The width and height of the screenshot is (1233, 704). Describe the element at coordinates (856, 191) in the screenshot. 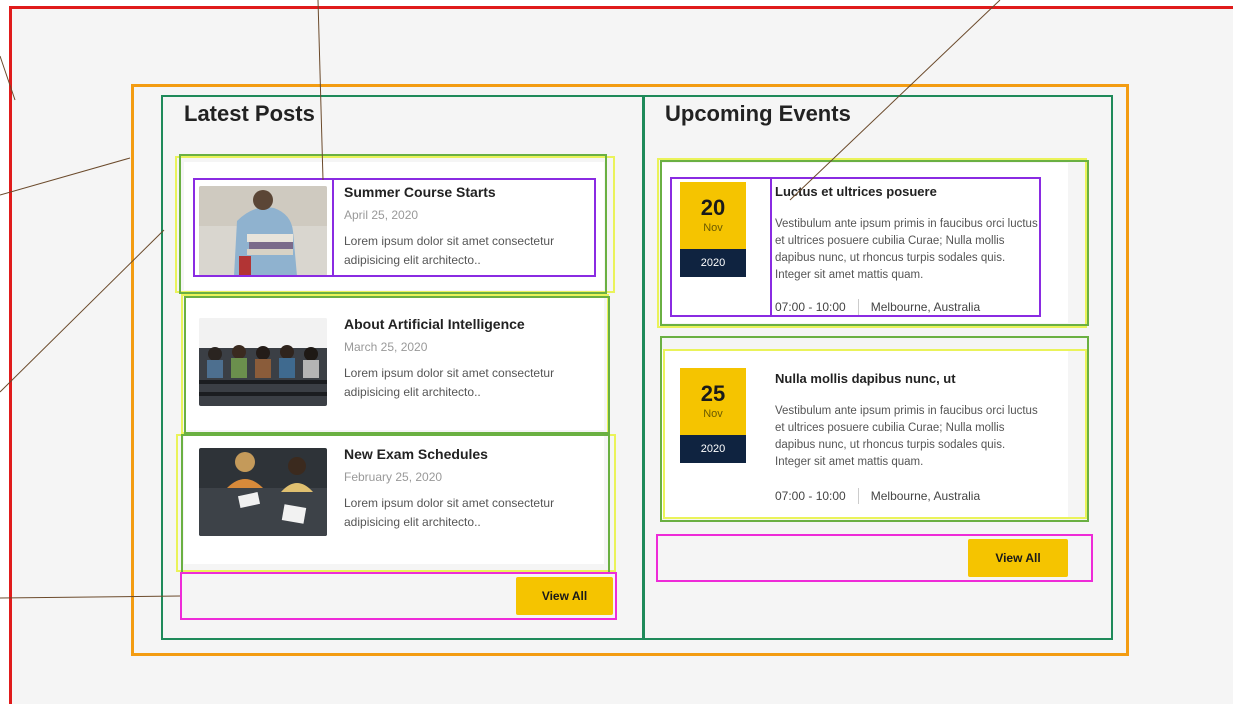

I see `event-title: Luctus et ultrices posuere` at that location.